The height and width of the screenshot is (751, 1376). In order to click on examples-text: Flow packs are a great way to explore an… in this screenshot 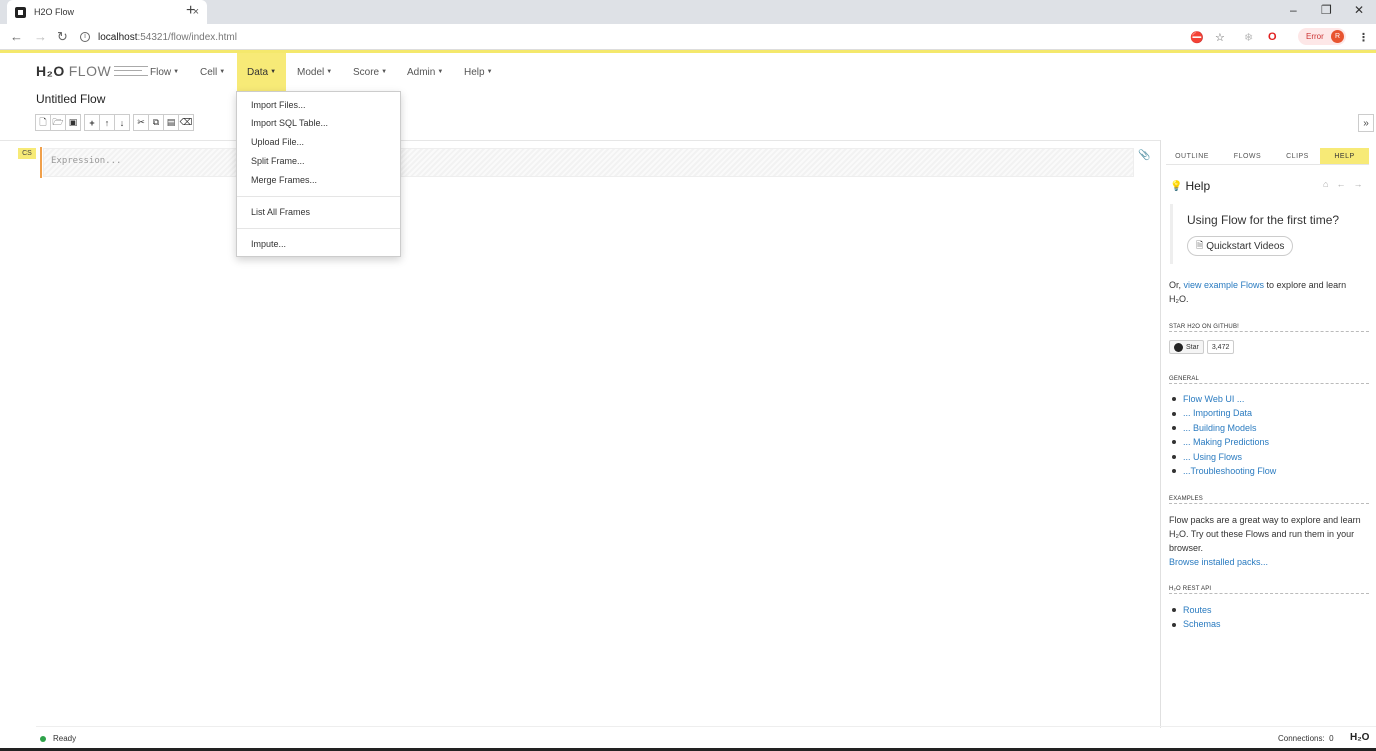, I will do `click(1265, 541)`.